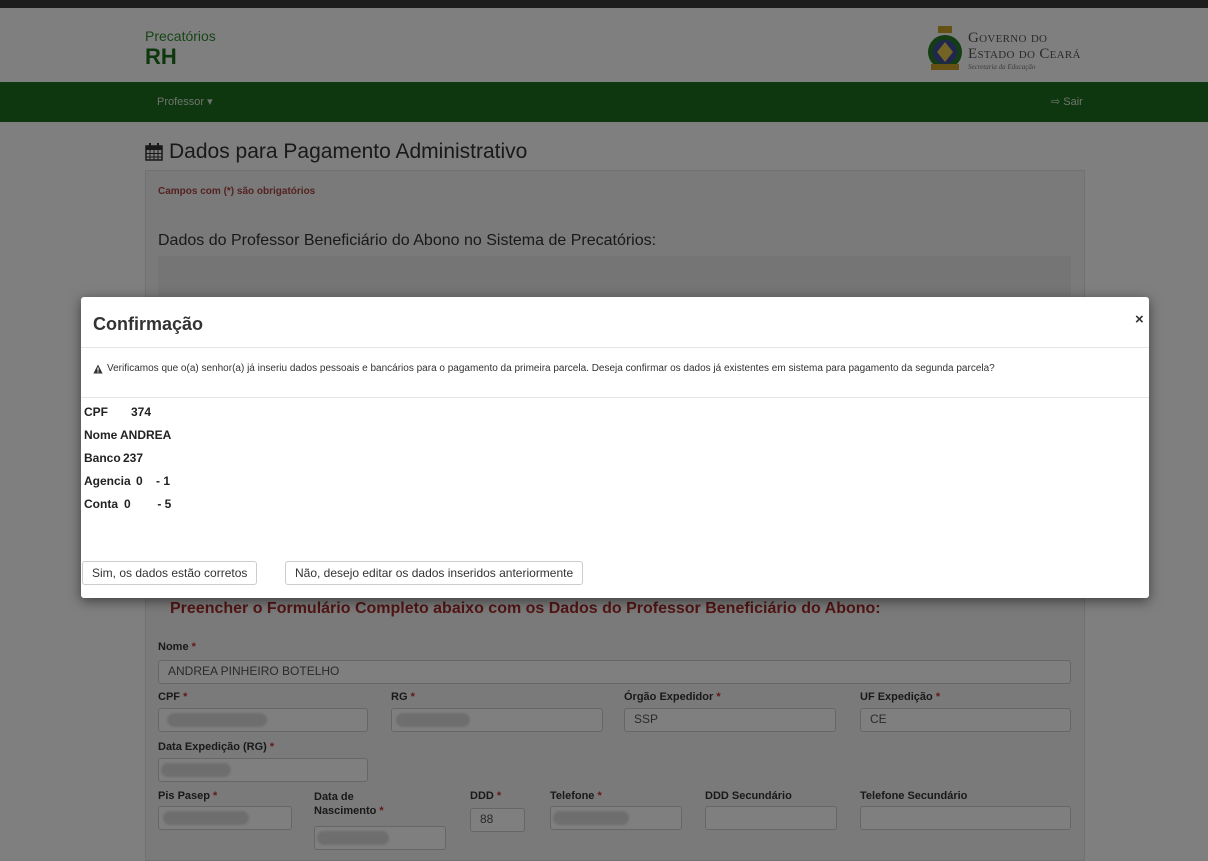  I want to click on detail-row-nome: Nome ANDREA, so click(127, 435).